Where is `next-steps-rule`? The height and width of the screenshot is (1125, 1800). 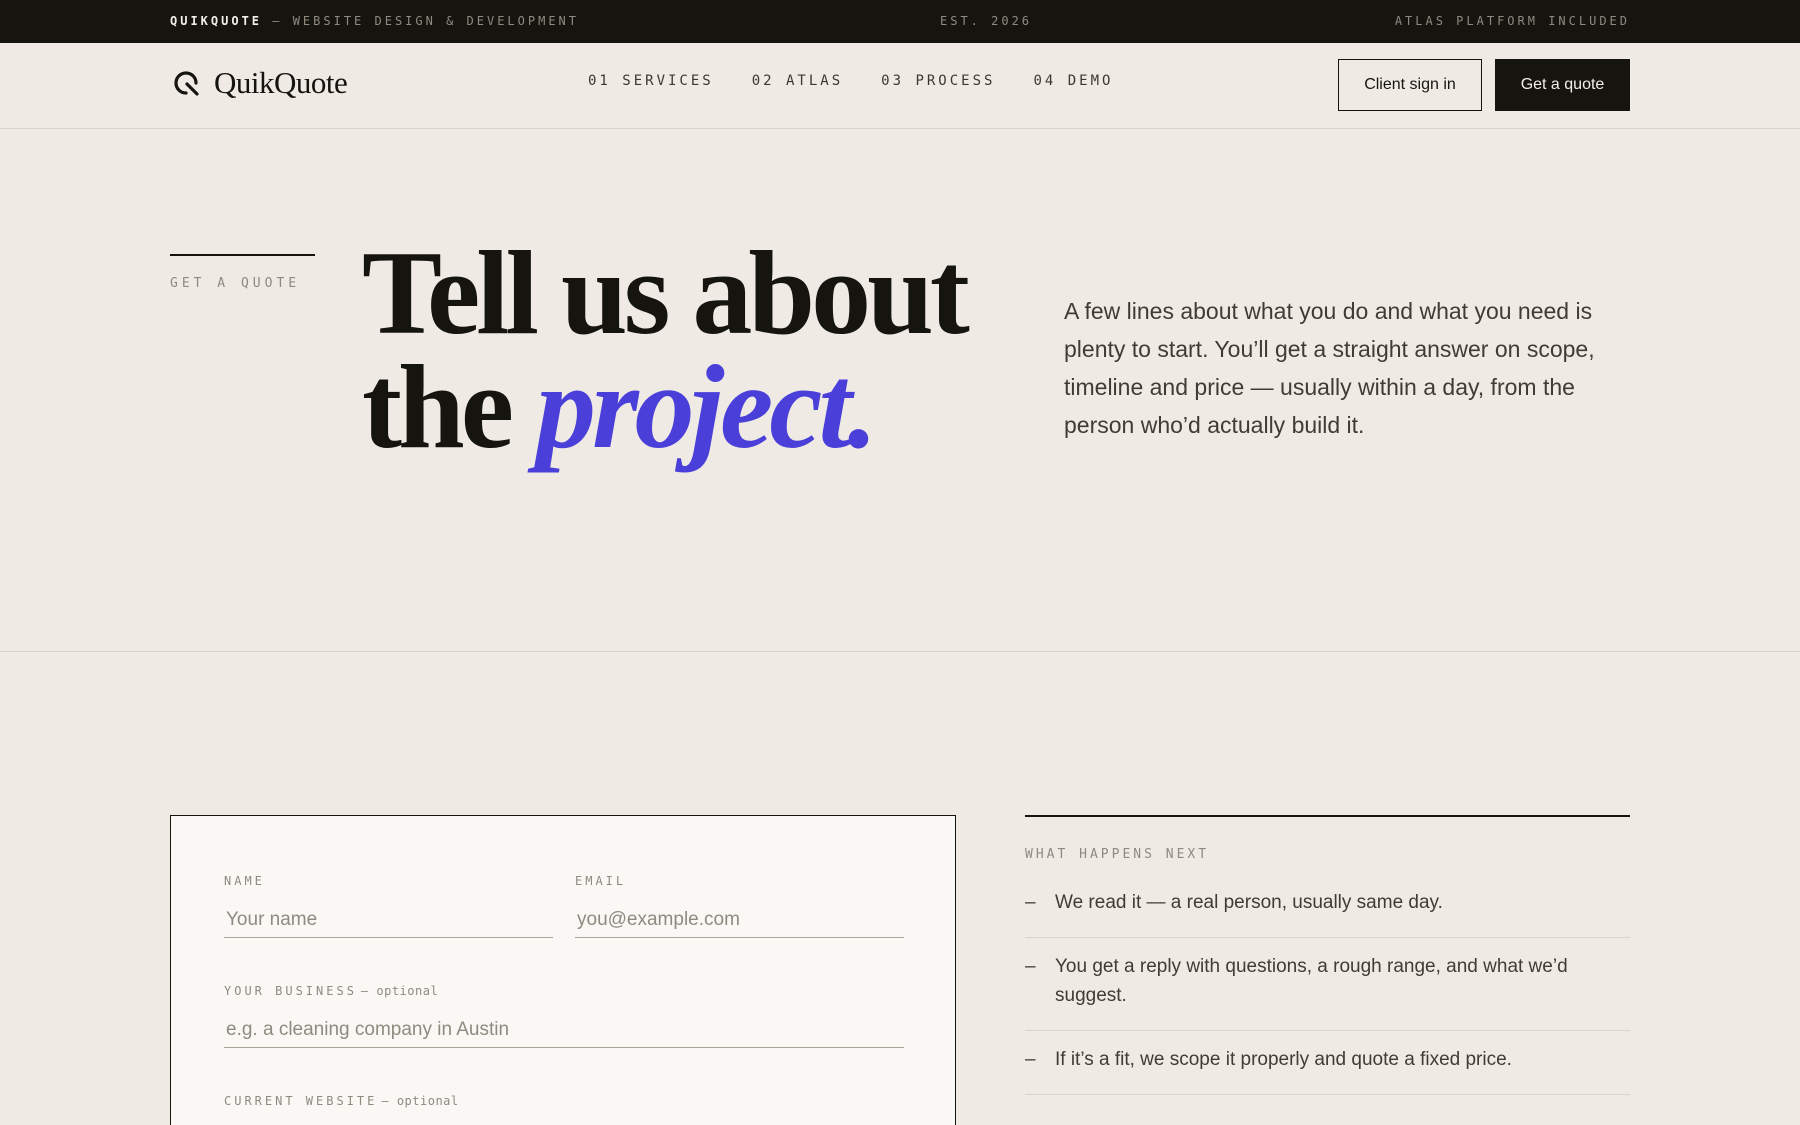 next-steps-rule is located at coordinates (1327, 816).